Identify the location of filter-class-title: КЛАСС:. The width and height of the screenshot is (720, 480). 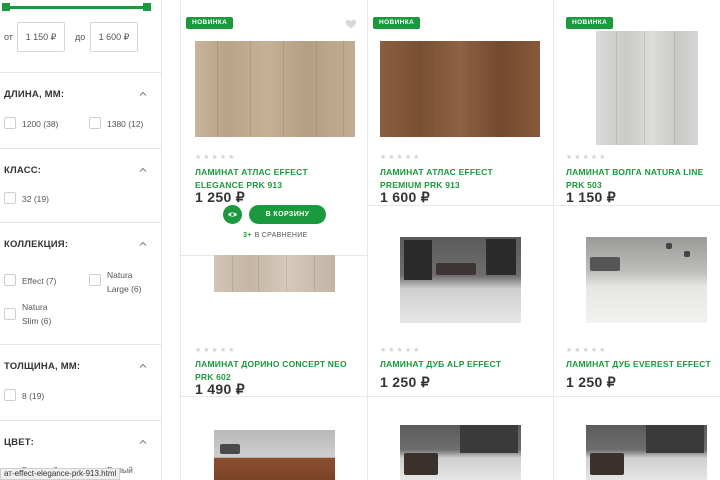
(22, 170).